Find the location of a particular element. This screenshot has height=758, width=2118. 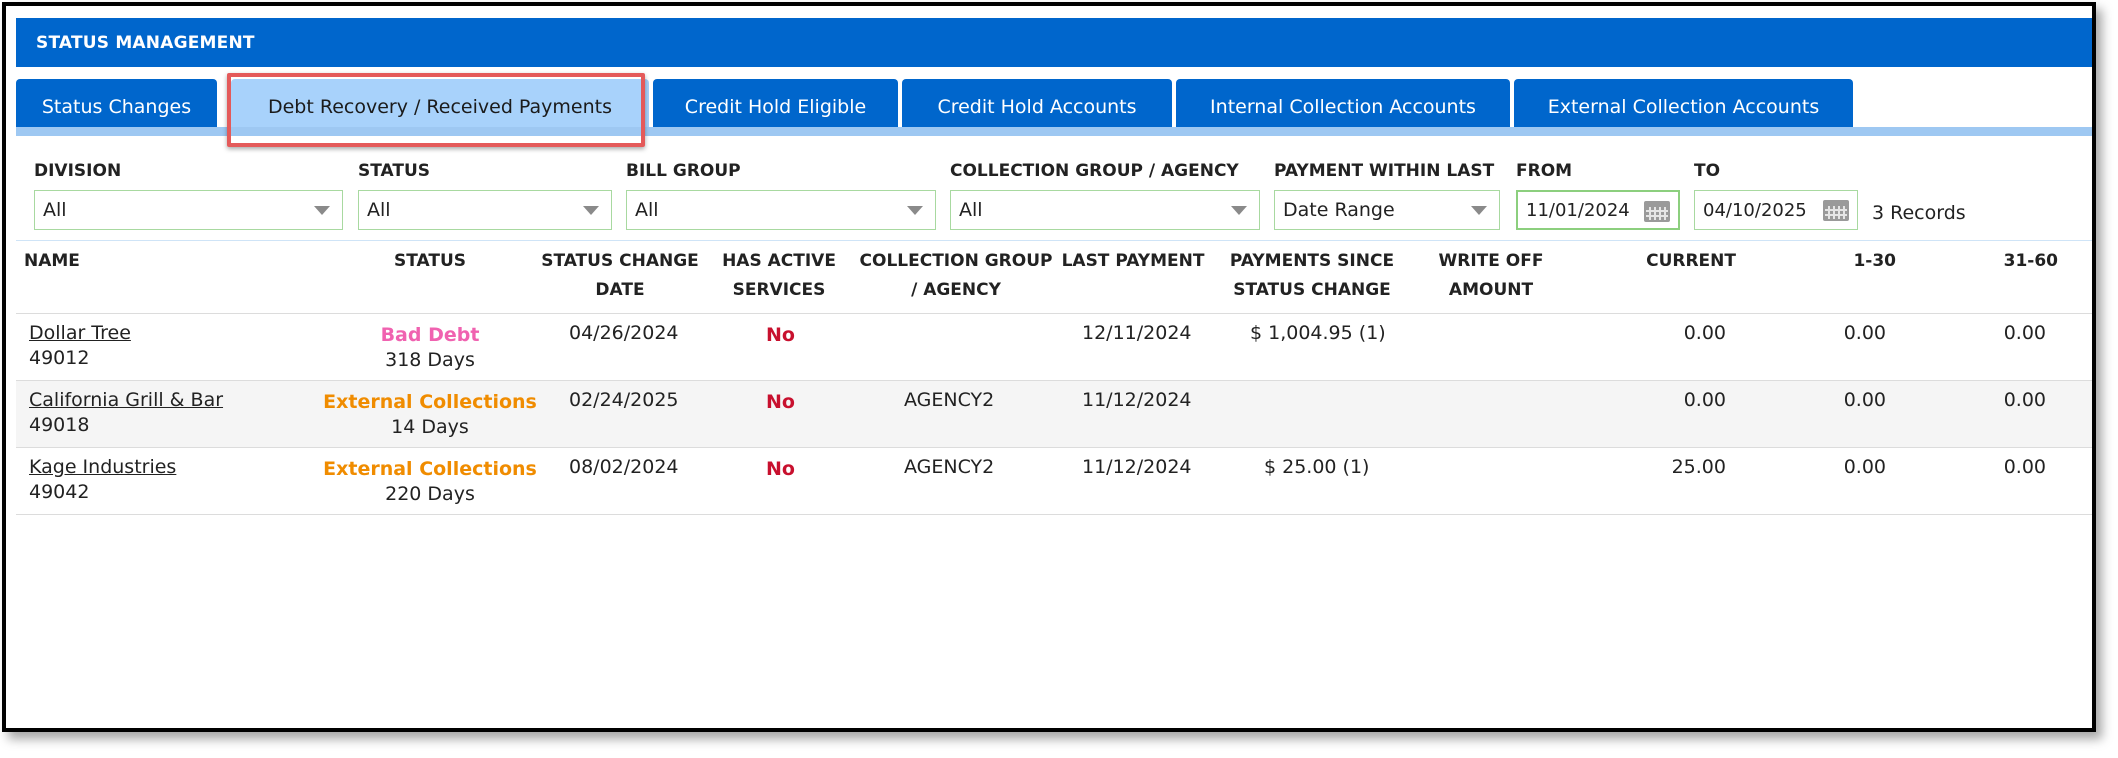

last-payment: 12/11/2024 is located at coordinates (1137, 333).